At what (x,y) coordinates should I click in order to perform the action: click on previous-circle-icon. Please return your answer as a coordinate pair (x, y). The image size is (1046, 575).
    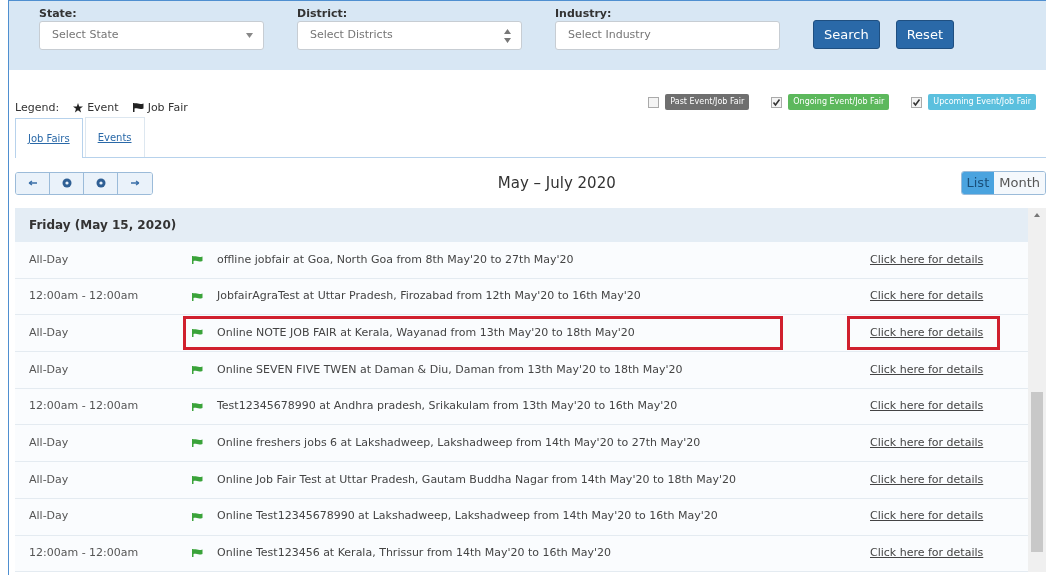
    Looking at the image, I should click on (66, 183).